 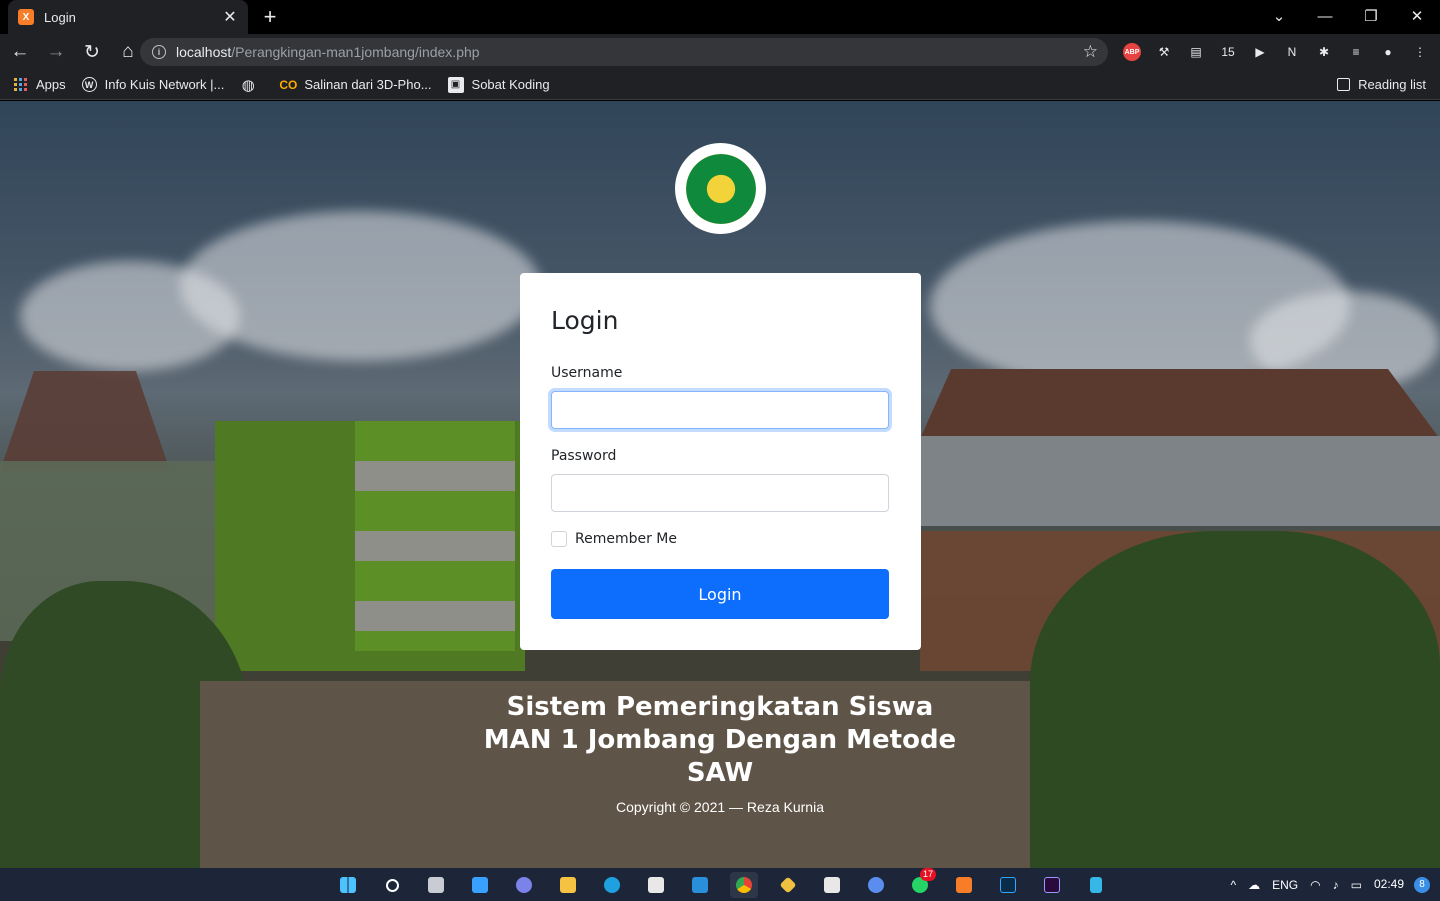 What do you see at coordinates (1356, 52) in the screenshot?
I see `media-queue-icon: ≡` at bounding box center [1356, 52].